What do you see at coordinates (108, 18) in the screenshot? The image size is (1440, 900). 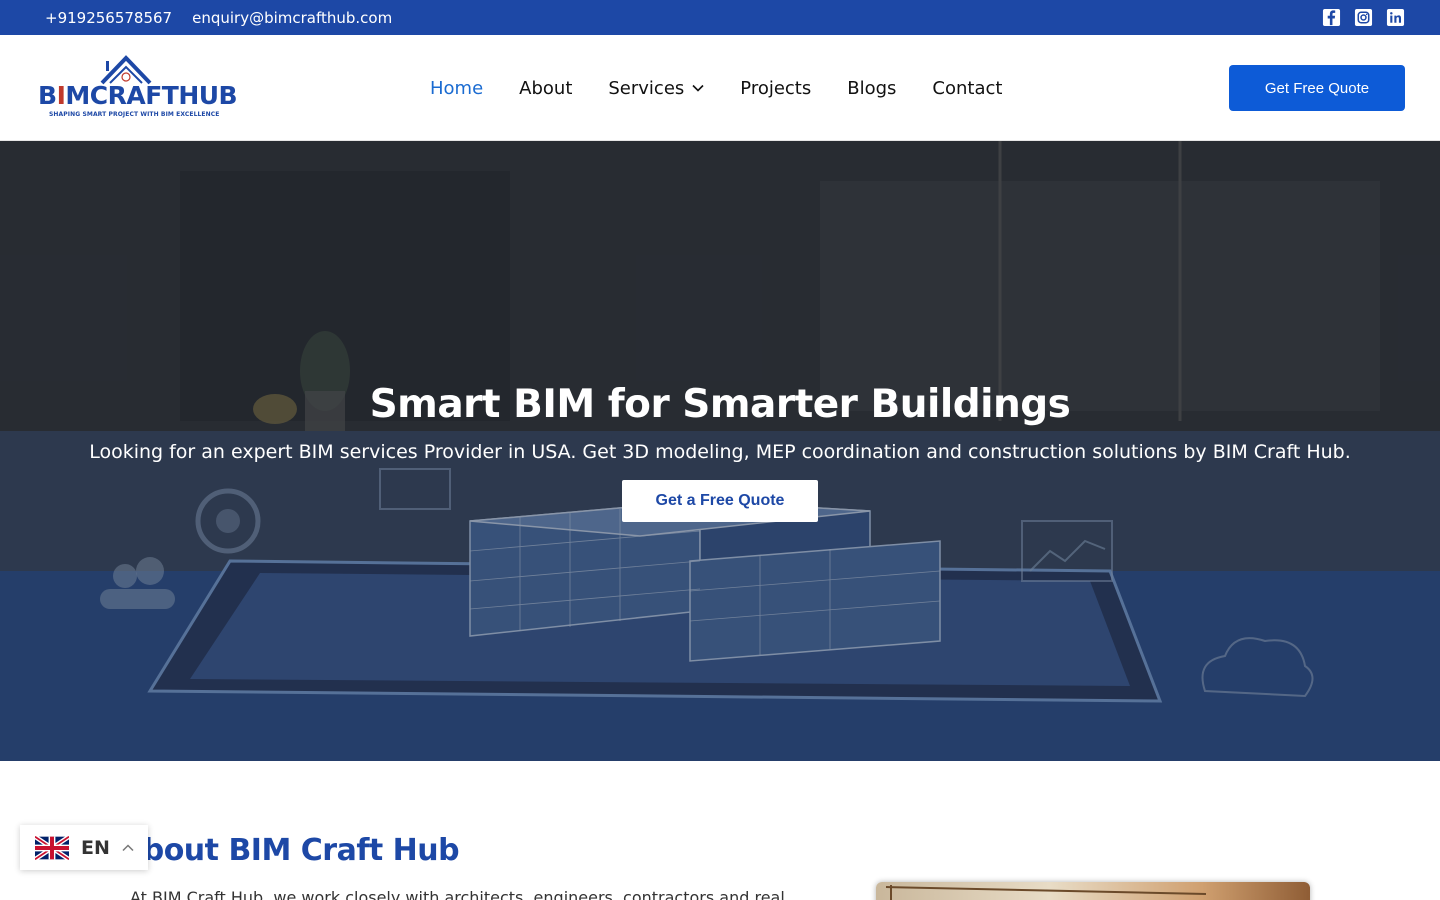 I see `phone-link: +919256578567` at bounding box center [108, 18].